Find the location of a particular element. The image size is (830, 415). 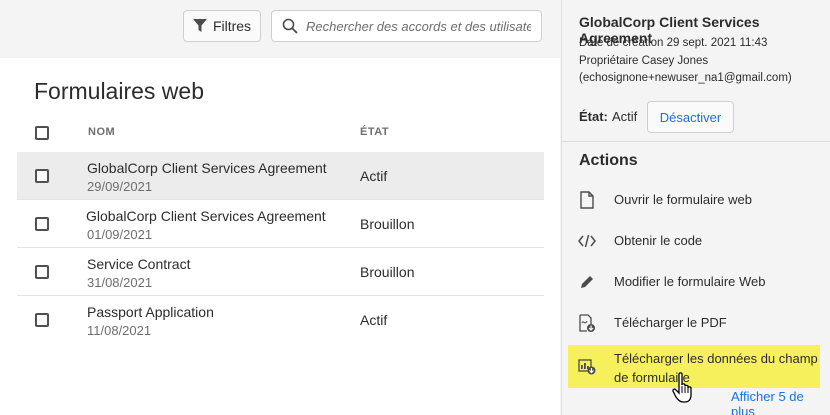

action-label: Modifier le formulaire Web is located at coordinates (690, 281).